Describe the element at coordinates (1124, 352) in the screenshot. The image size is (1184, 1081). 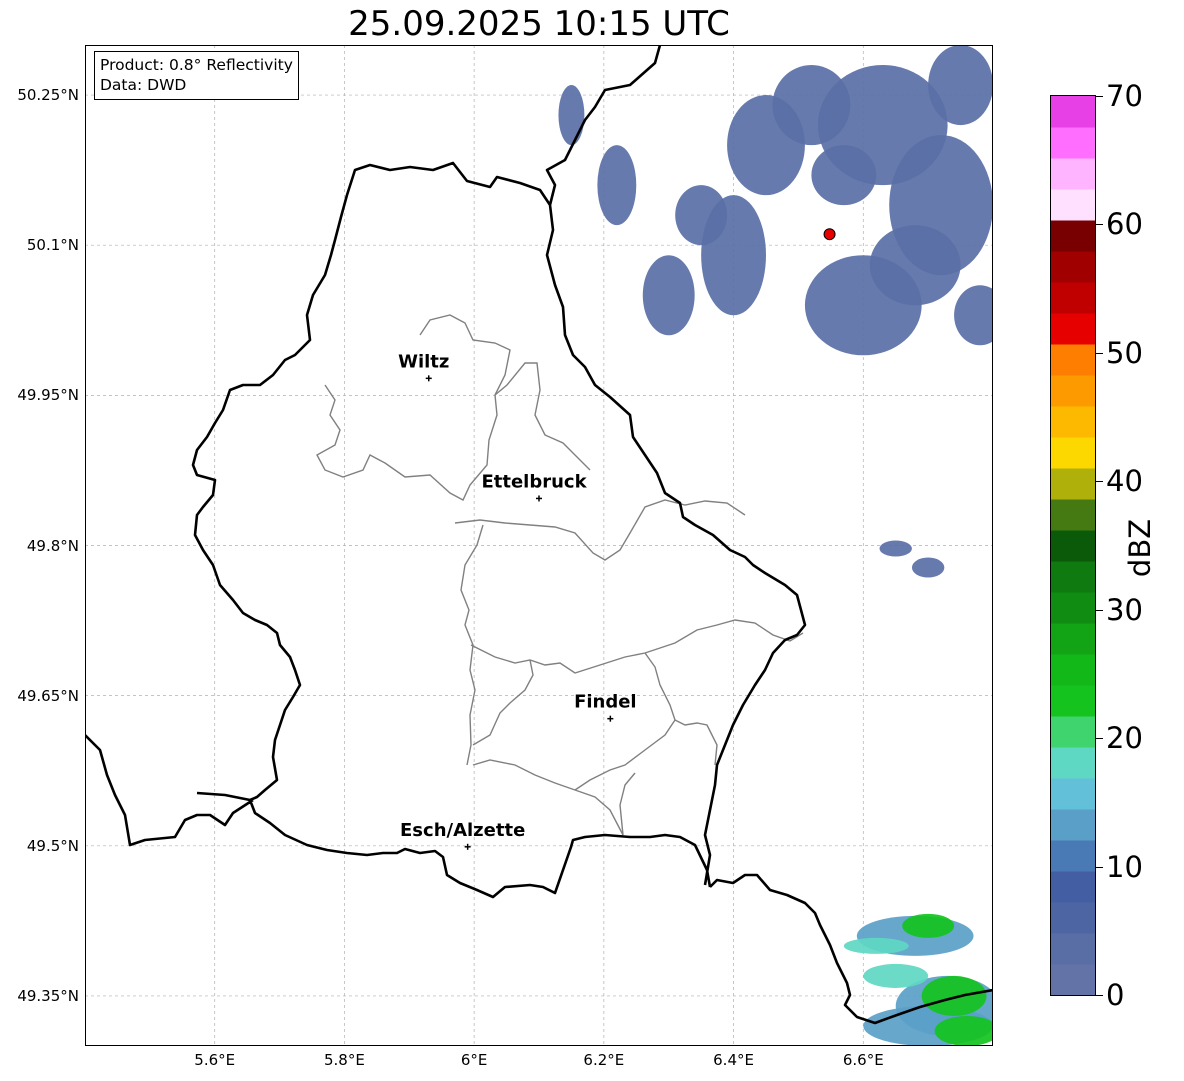
I see `colorbar-tick-label: 50` at that location.